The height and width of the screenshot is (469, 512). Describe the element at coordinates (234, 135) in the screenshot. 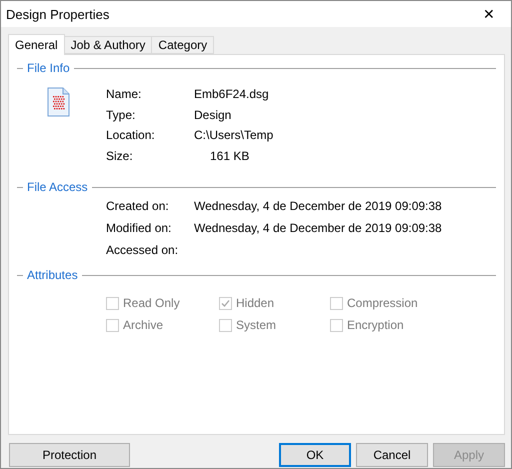

I see `field-value: C:\Users\Temp` at that location.